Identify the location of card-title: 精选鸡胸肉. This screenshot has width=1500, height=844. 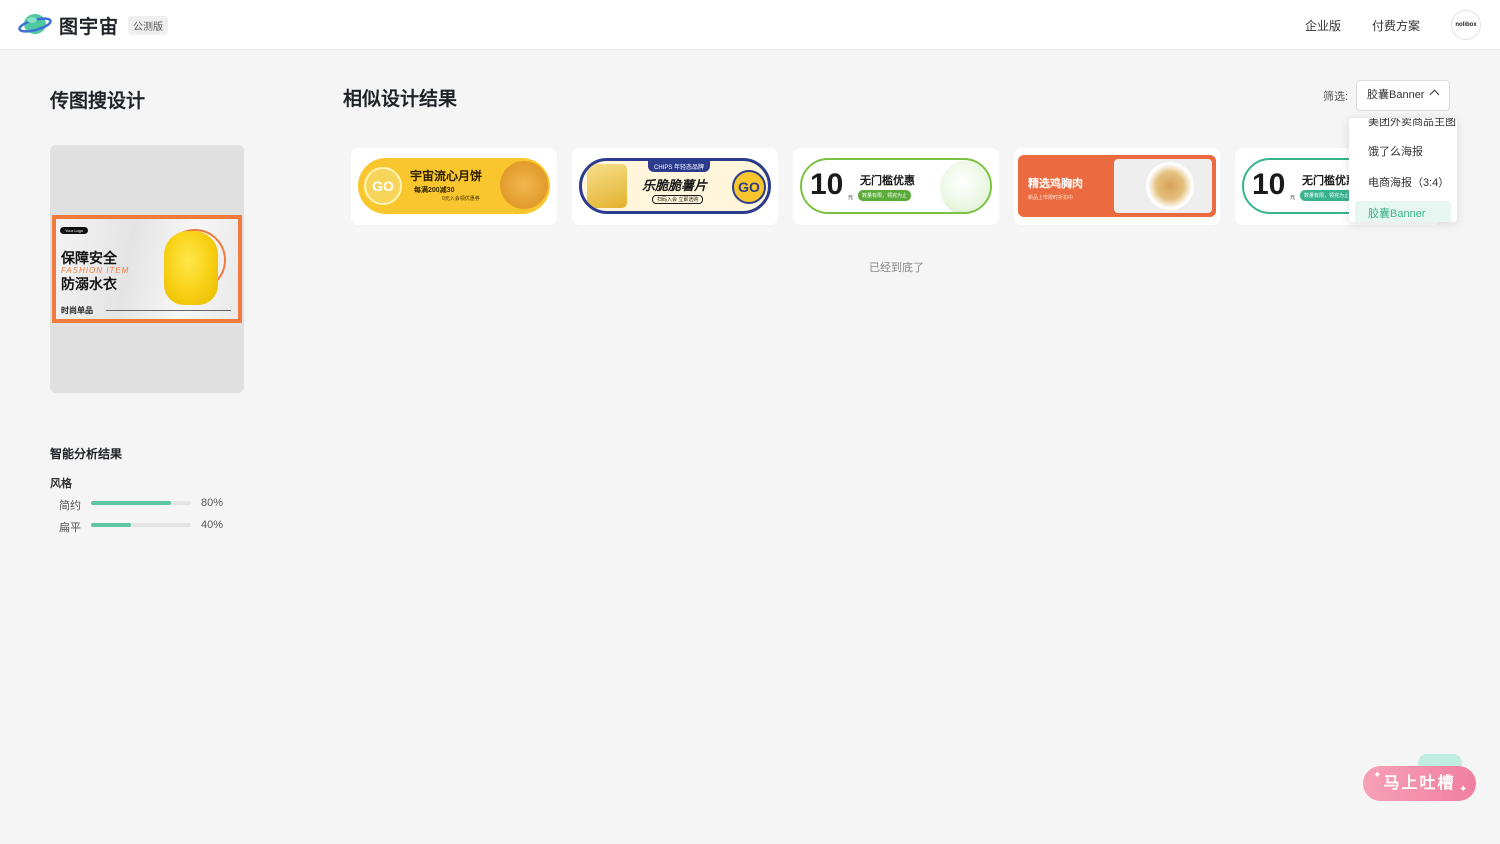
(1055, 184).